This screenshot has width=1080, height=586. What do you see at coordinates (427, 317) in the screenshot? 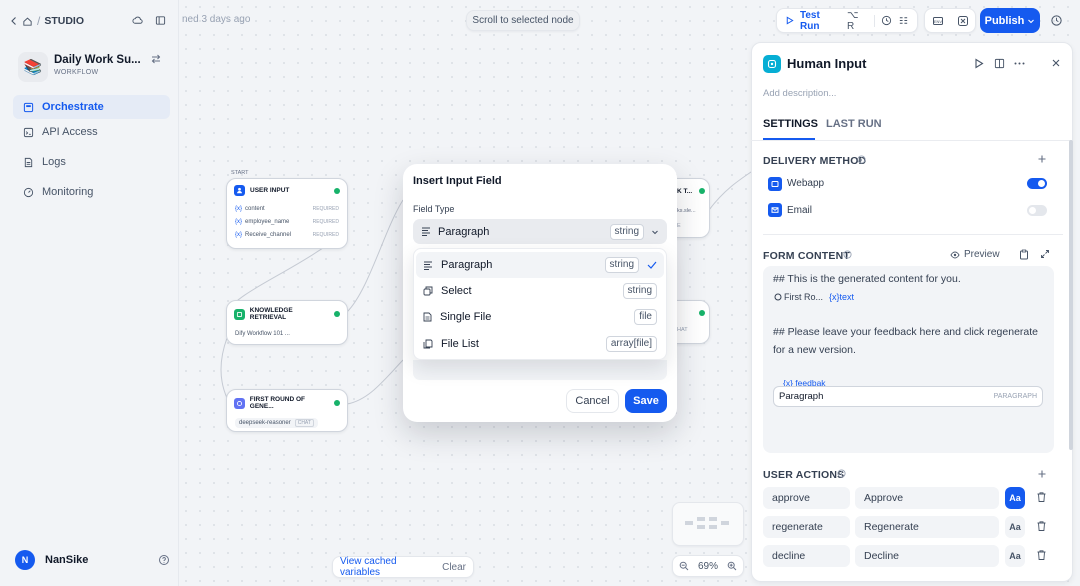
I see `file-icon` at bounding box center [427, 317].